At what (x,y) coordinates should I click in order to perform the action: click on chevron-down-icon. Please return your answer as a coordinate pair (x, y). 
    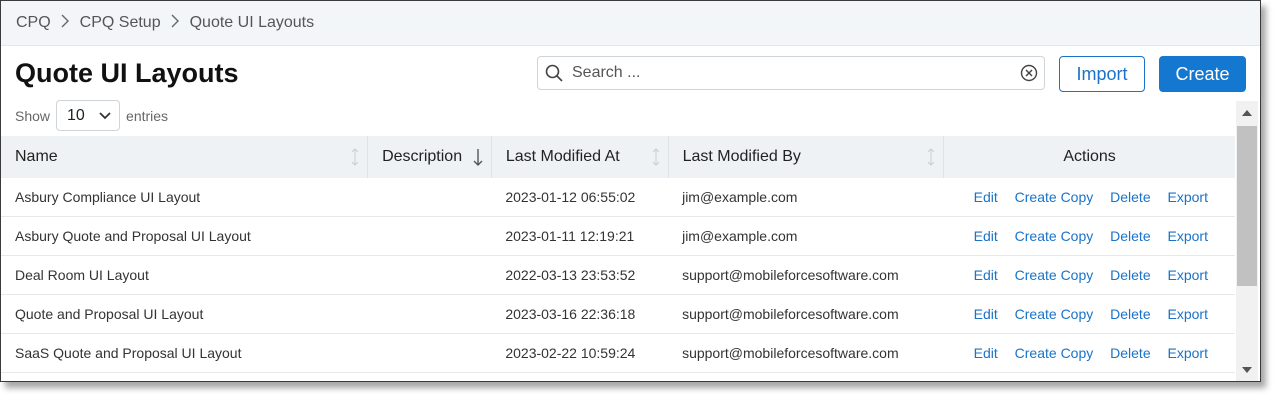
    Looking at the image, I should click on (105, 116).